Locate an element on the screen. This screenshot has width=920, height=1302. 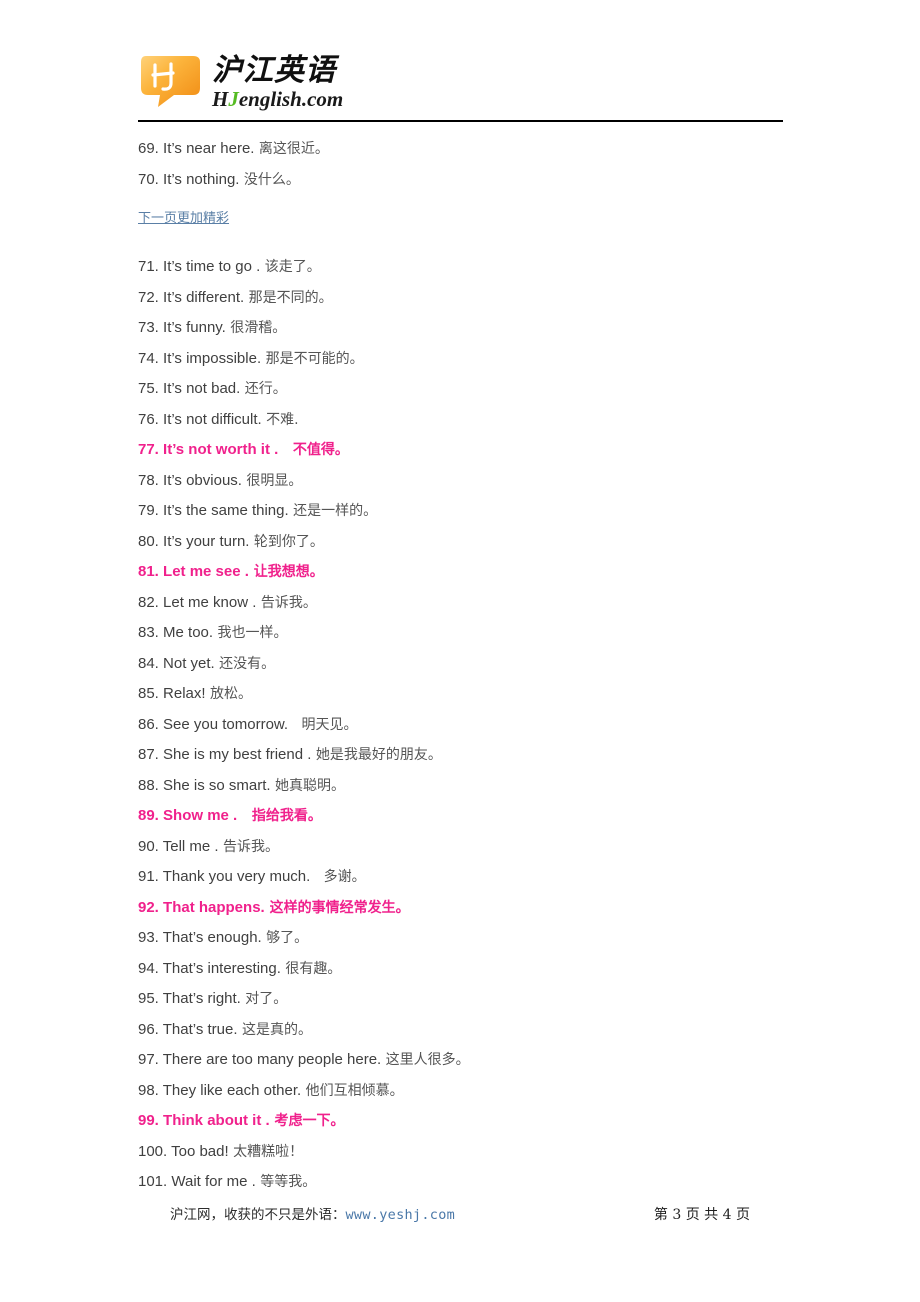
item-chinese: 她是我最好的朋友。 is located at coordinates (376, 755).